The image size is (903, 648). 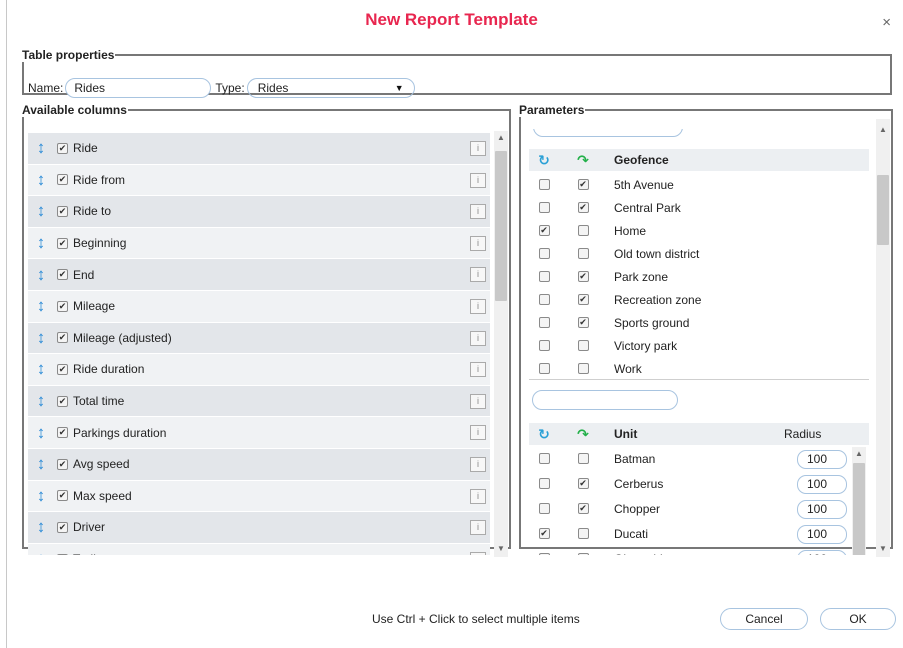 I want to click on column-row: ↕ Avg speed i, so click(x=259, y=464).